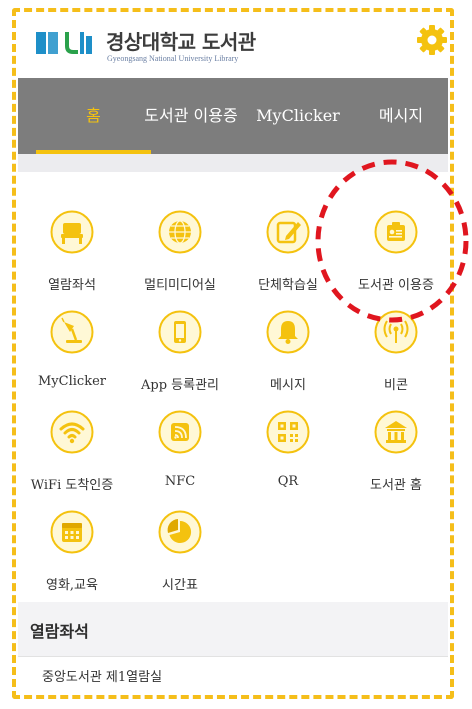  I want to click on menu-item-multimedia-room: 멀티미디어실, so click(180, 248).